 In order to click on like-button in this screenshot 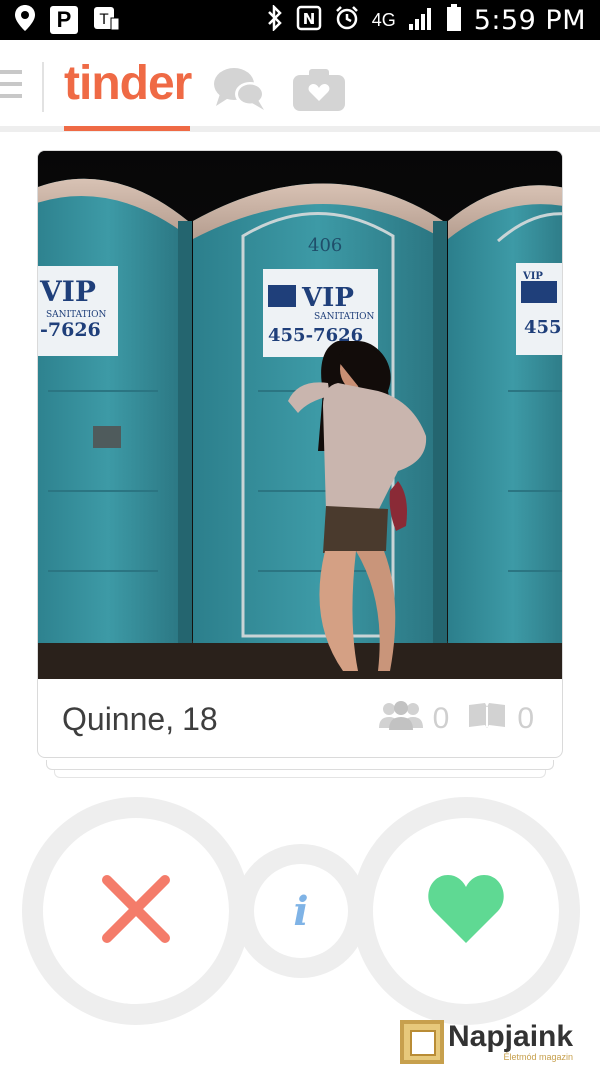, I will do `click(466, 911)`.